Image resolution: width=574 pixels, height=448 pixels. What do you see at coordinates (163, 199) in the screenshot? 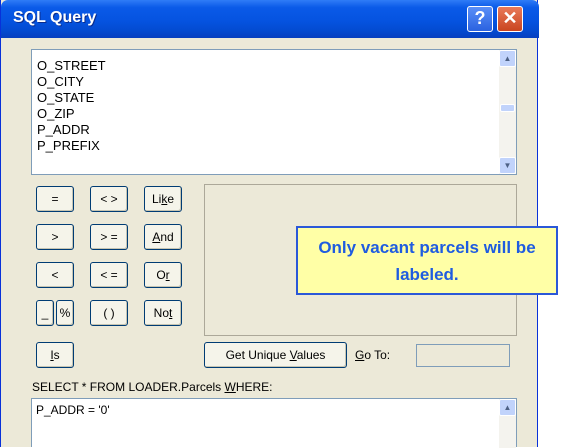
I see `like-button: Like` at bounding box center [163, 199].